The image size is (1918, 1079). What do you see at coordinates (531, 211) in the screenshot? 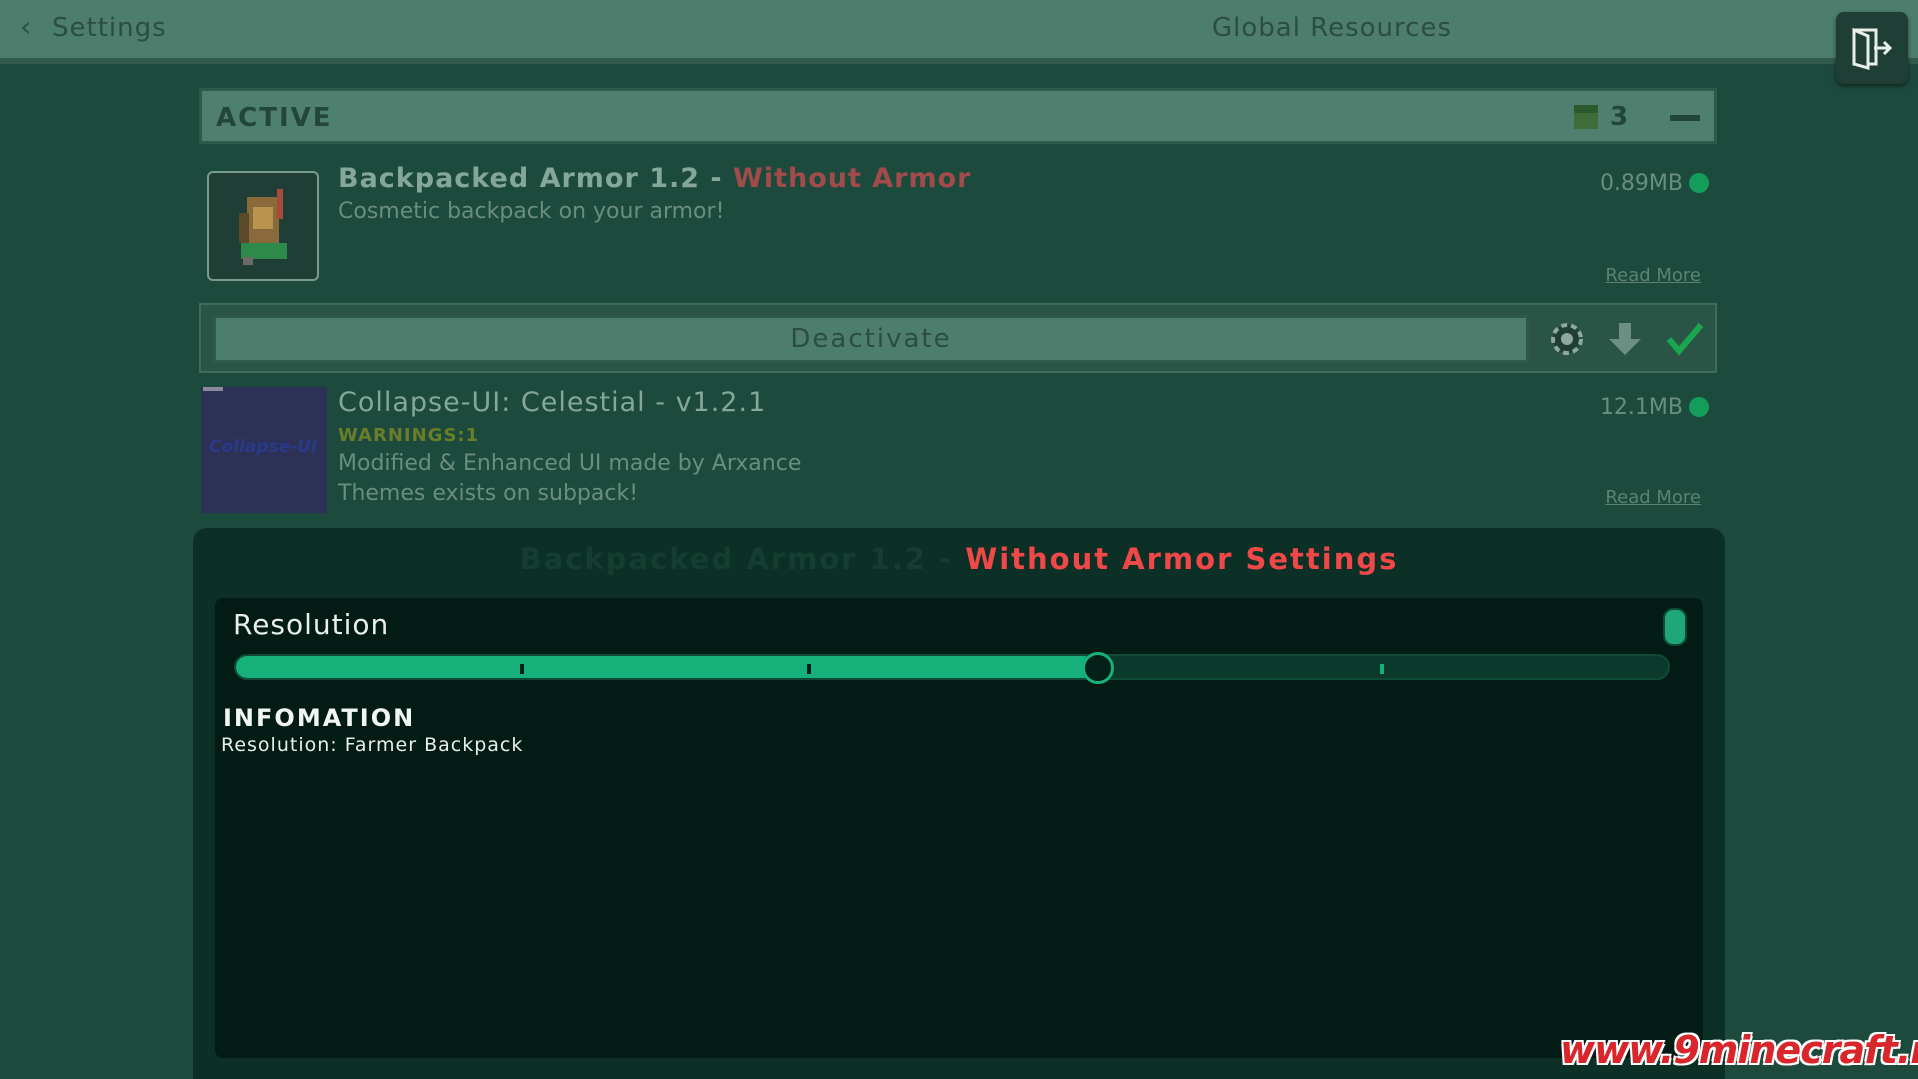
I see `pack-description: Cosmetic backpack on your armor!` at bounding box center [531, 211].